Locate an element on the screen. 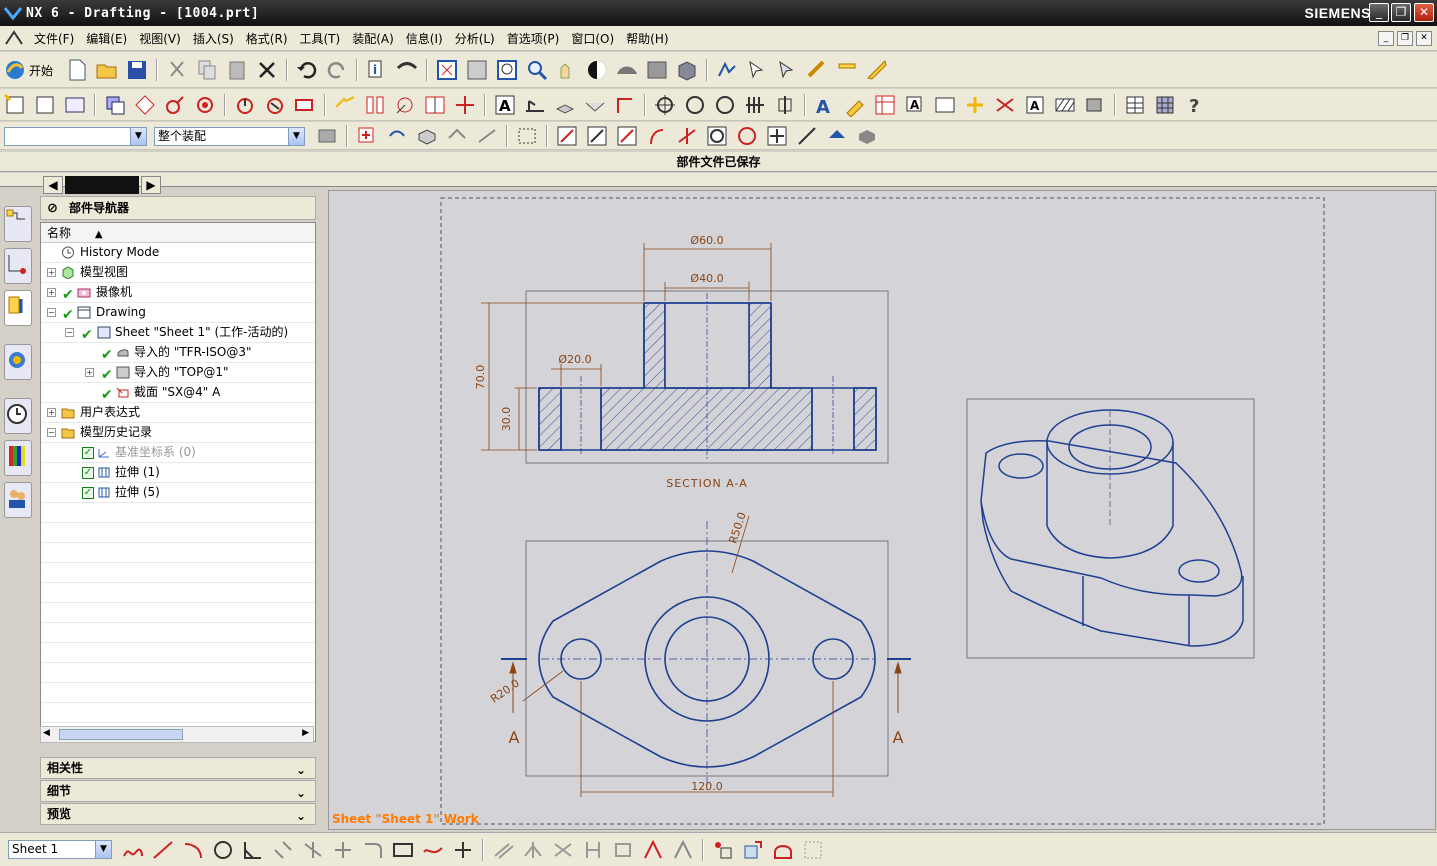 This screenshot has width=1437, height=866. zoom-in-out-icon is located at coordinates (537, 70).